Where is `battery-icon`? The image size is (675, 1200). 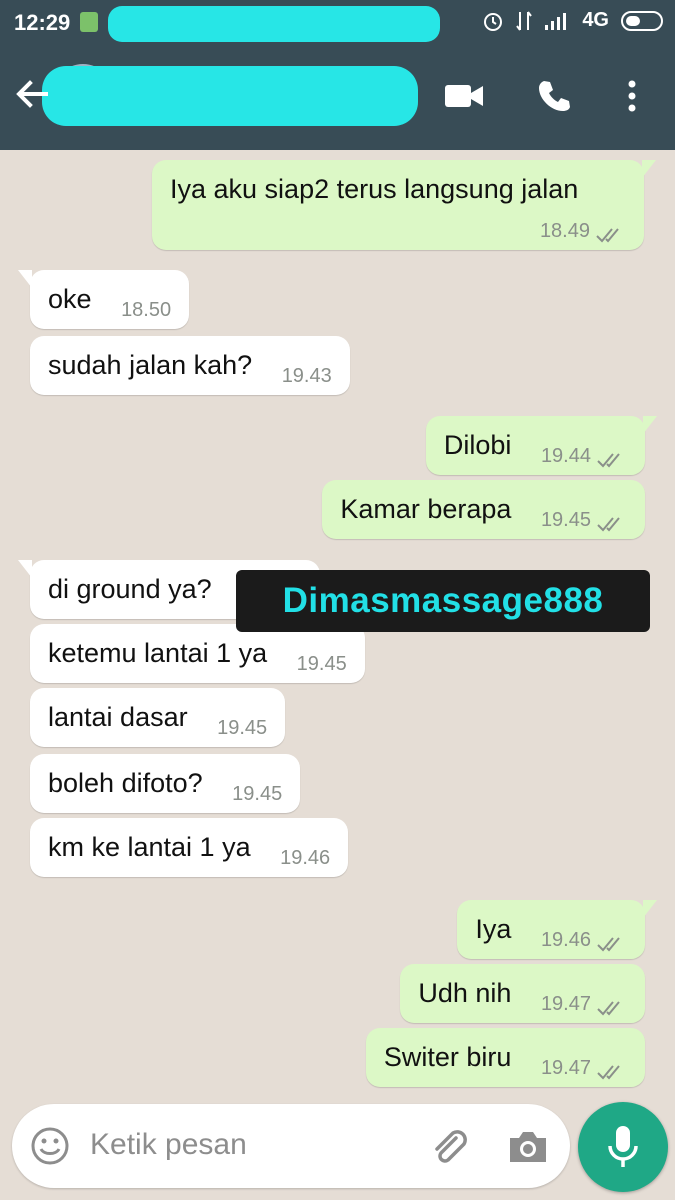 battery-icon is located at coordinates (642, 20).